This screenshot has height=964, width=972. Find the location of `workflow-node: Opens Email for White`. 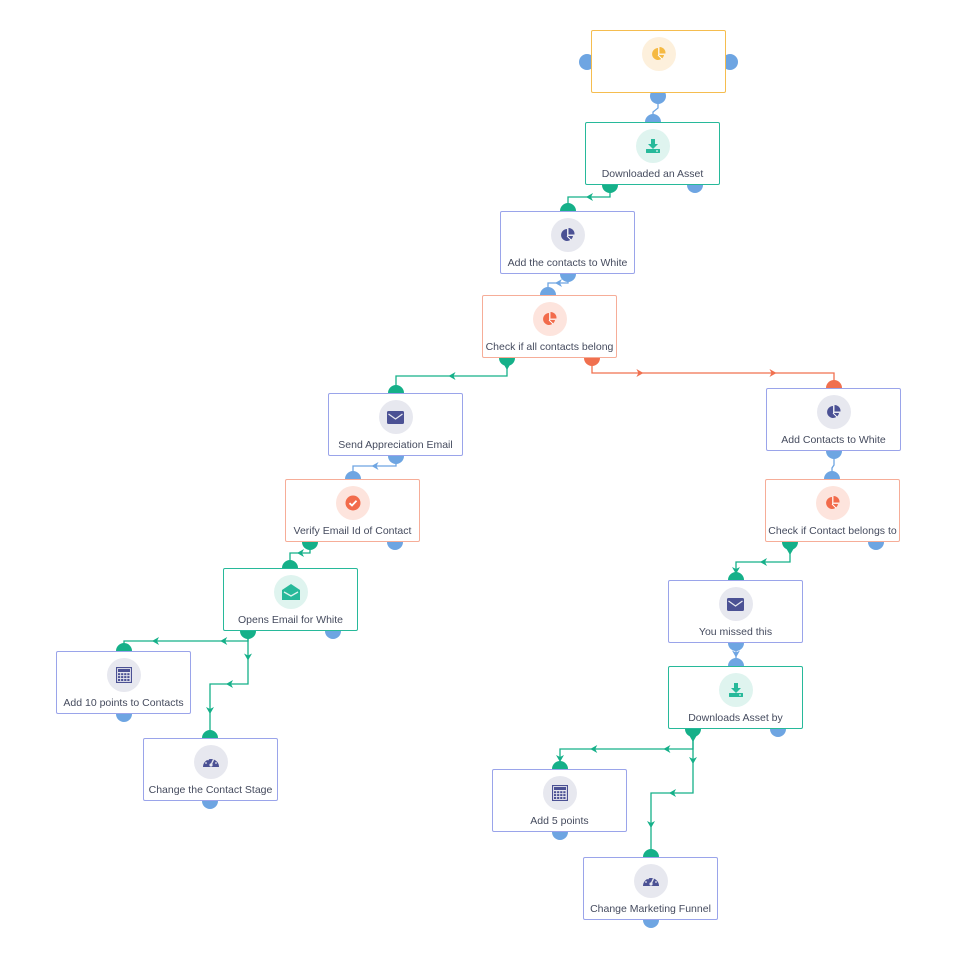

workflow-node: Opens Email for White is located at coordinates (290, 599).